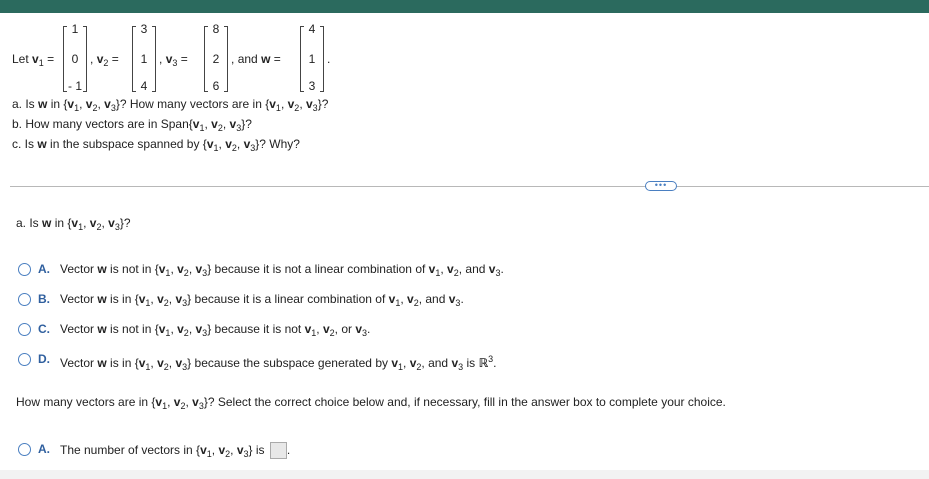  I want to click on v1-entry-3: - 1, so click(74, 86).